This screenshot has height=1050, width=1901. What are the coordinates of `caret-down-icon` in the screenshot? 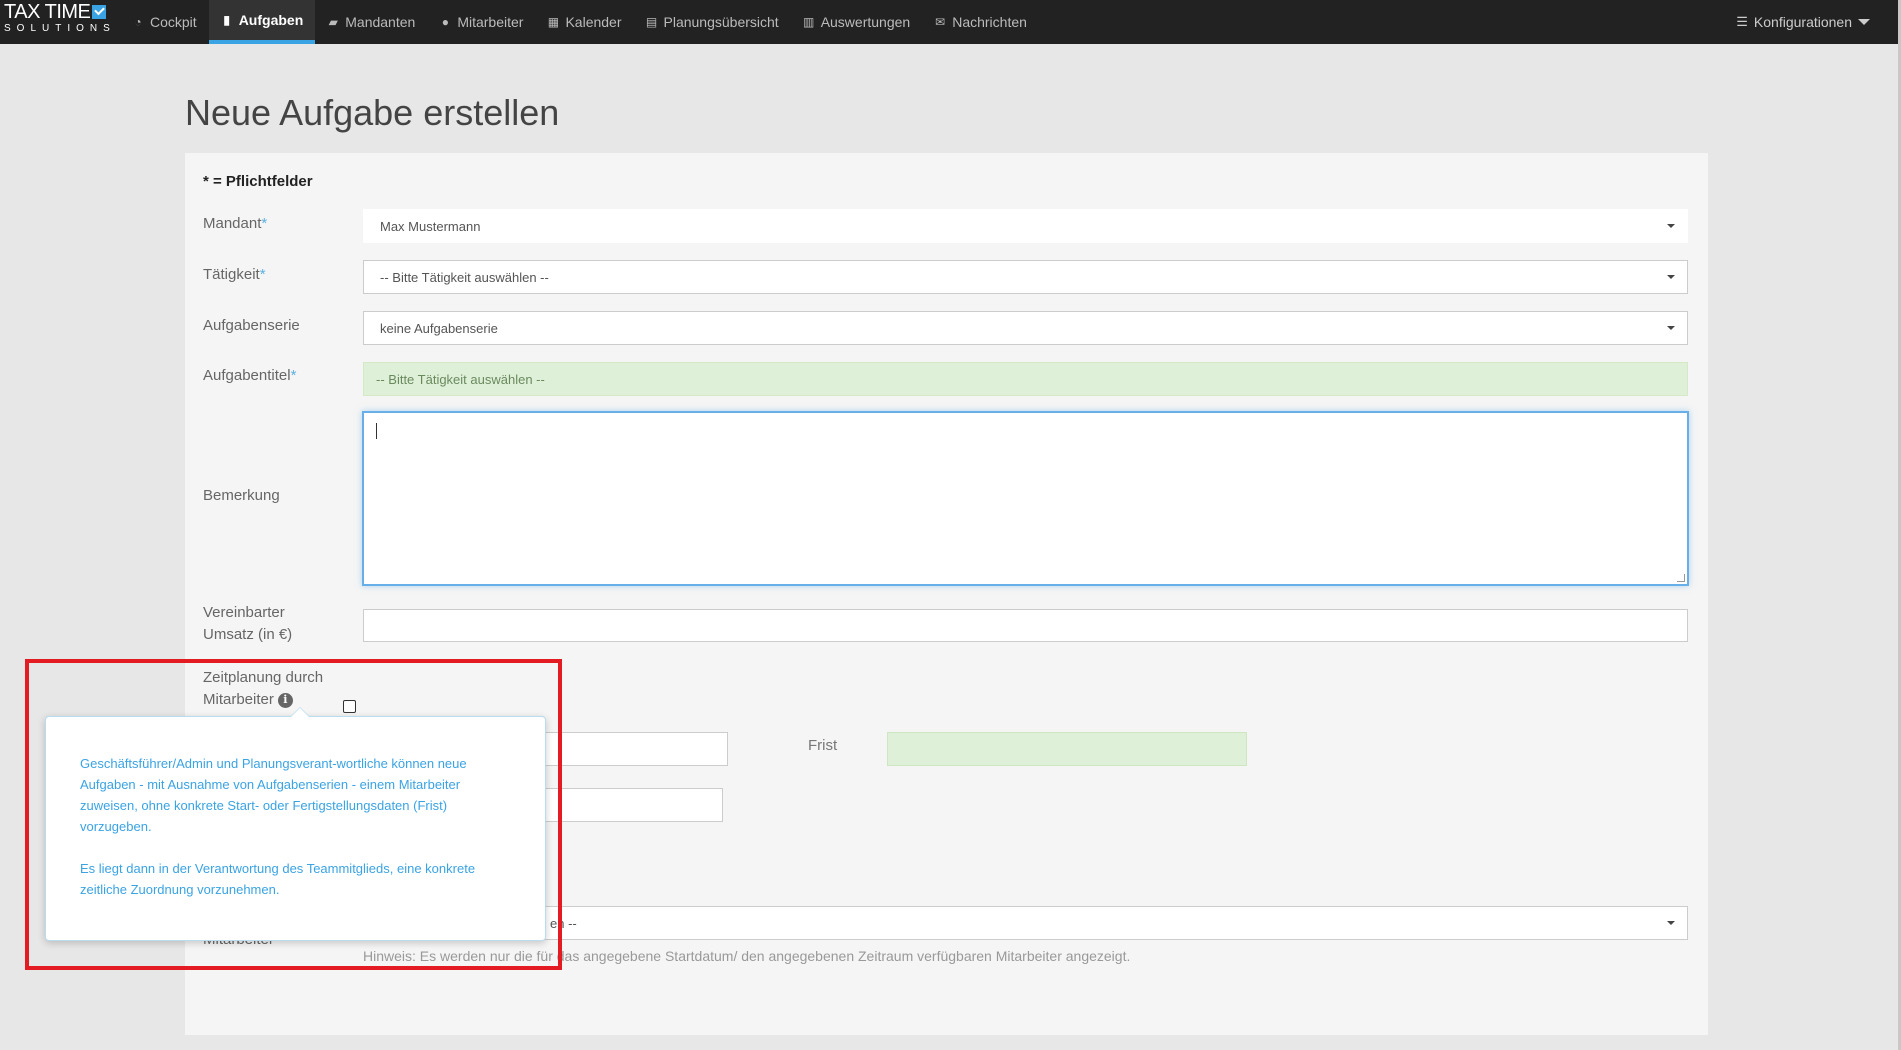 It's located at (1864, 22).